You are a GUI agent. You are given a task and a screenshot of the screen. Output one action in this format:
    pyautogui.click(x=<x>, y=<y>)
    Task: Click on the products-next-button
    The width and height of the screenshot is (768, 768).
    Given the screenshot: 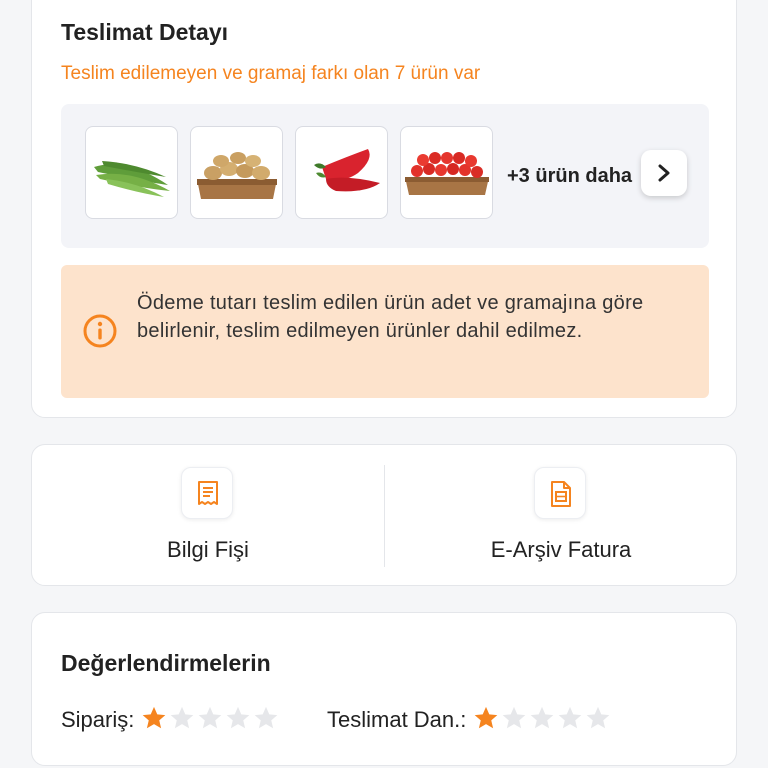 What is the action you would take?
    pyautogui.click(x=664, y=173)
    